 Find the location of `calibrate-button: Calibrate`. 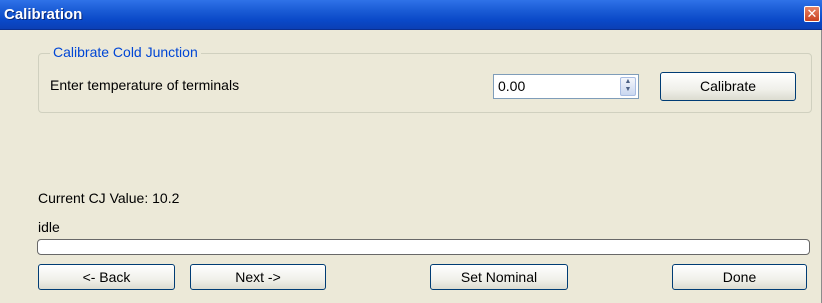

calibrate-button: Calibrate is located at coordinates (728, 86).